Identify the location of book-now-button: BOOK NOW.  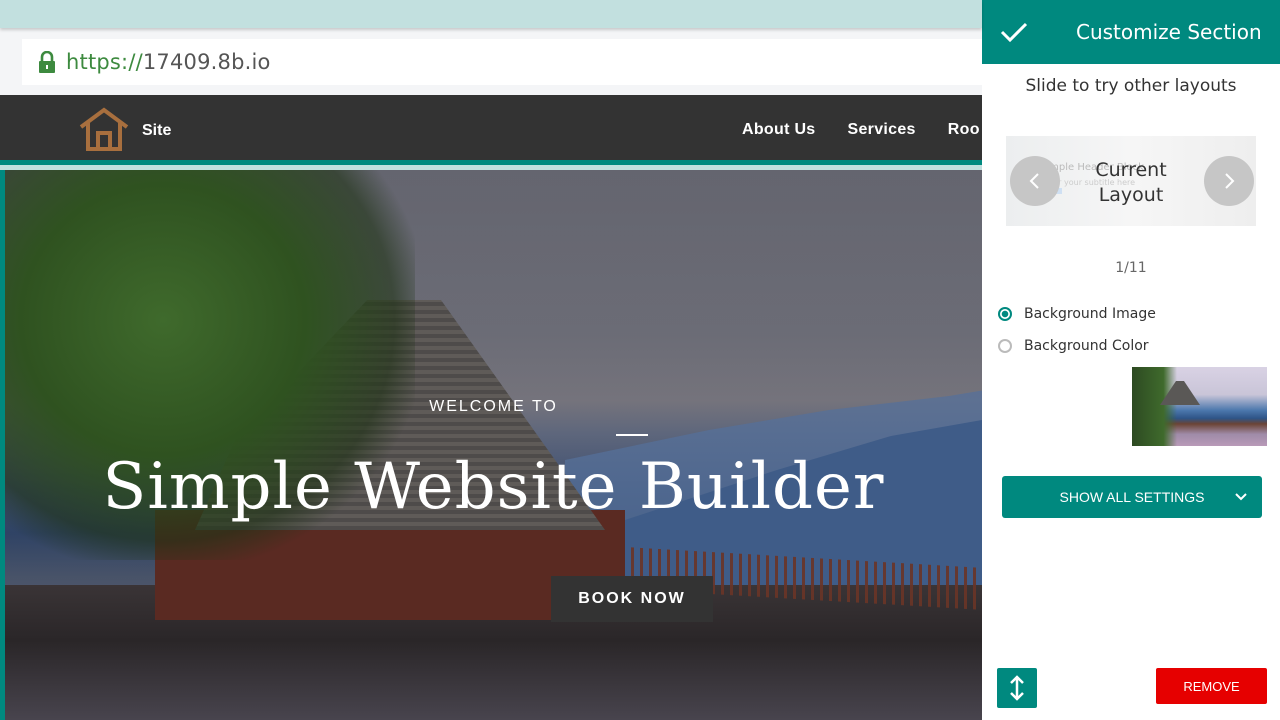
(632, 599).